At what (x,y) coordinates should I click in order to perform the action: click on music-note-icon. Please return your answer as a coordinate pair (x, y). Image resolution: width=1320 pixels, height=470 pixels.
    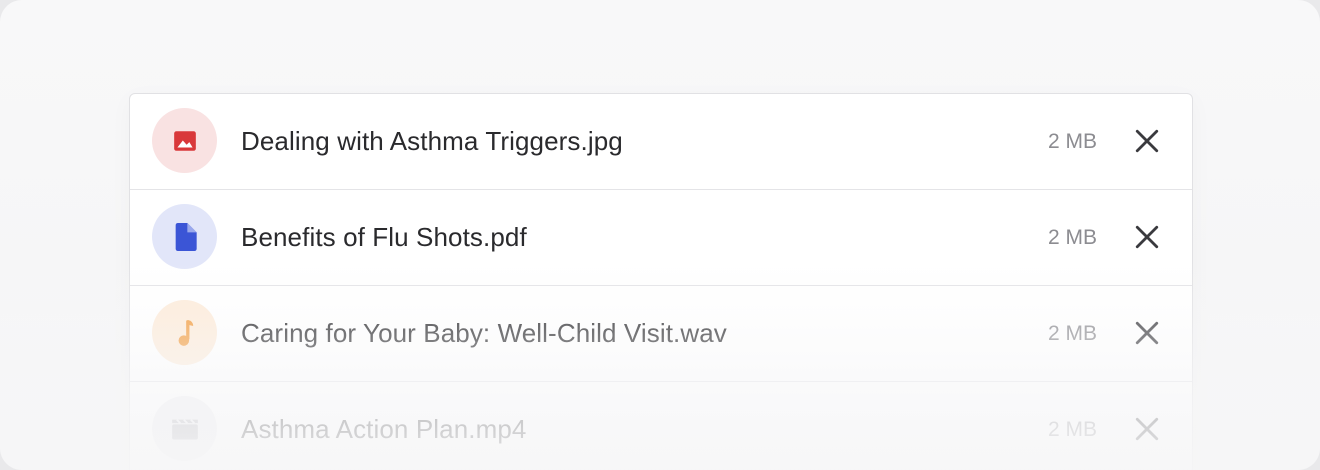
    Looking at the image, I should click on (185, 332).